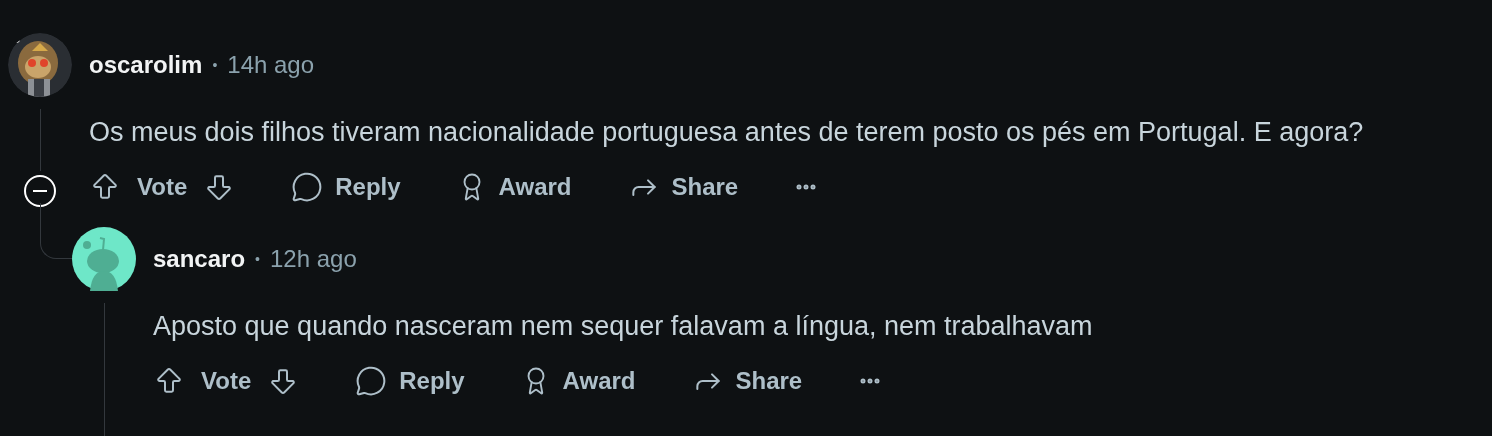 The width and height of the screenshot is (1492, 436). What do you see at coordinates (146, 65) in the screenshot?
I see `username: oscarolim` at bounding box center [146, 65].